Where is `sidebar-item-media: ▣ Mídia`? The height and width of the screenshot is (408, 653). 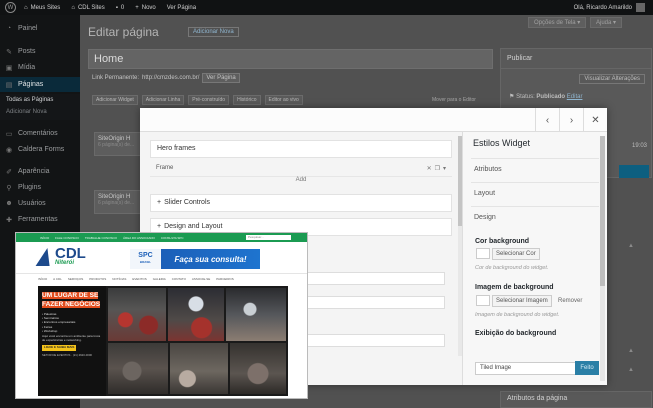
sidebar-item-media: ▣ Mídia is located at coordinates (40, 67).